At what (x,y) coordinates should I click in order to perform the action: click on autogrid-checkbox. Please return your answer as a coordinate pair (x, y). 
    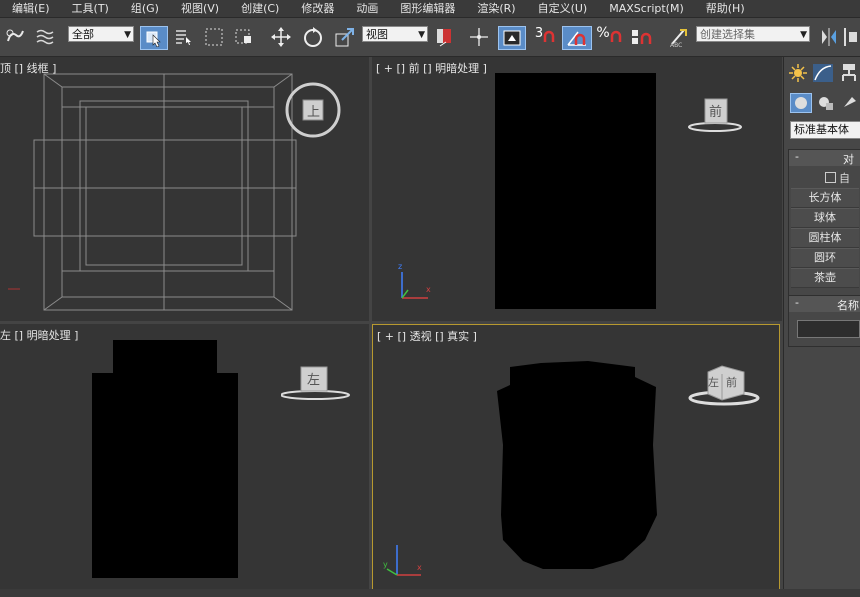
    Looking at the image, I should click on (830, 177).